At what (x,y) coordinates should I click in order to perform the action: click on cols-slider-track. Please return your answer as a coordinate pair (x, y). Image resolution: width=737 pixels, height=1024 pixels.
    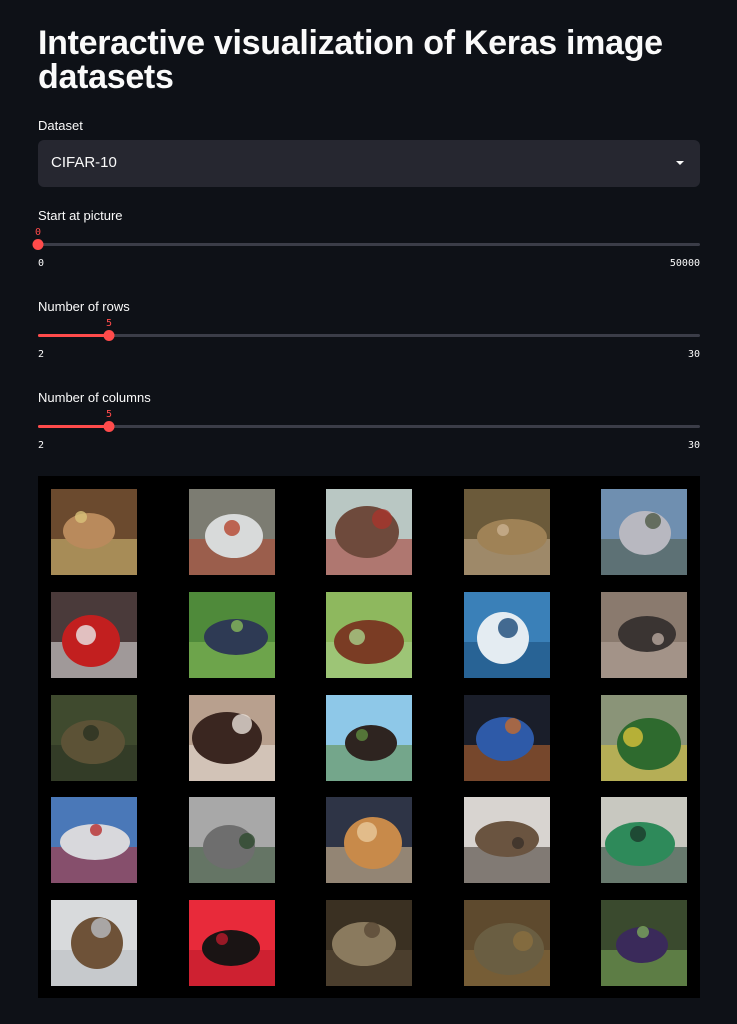
    Looking at the image, I should click on (369, 426).